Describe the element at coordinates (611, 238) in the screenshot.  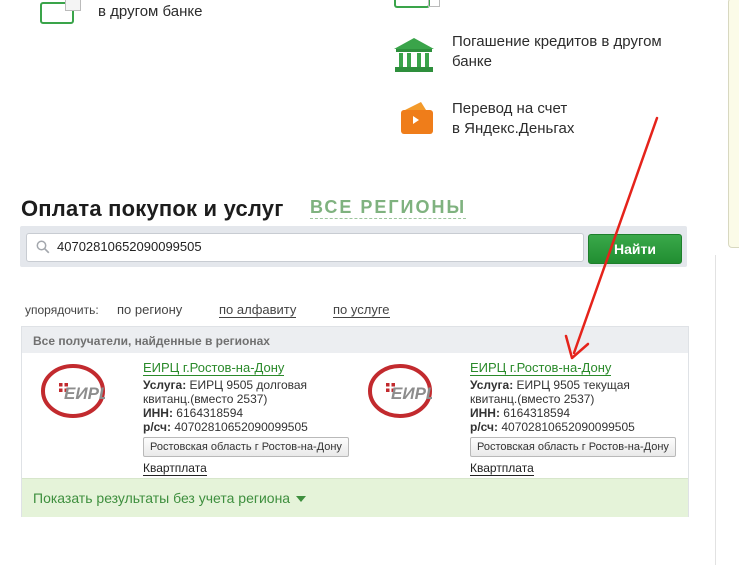
I see `annotation-arrow` at that location.